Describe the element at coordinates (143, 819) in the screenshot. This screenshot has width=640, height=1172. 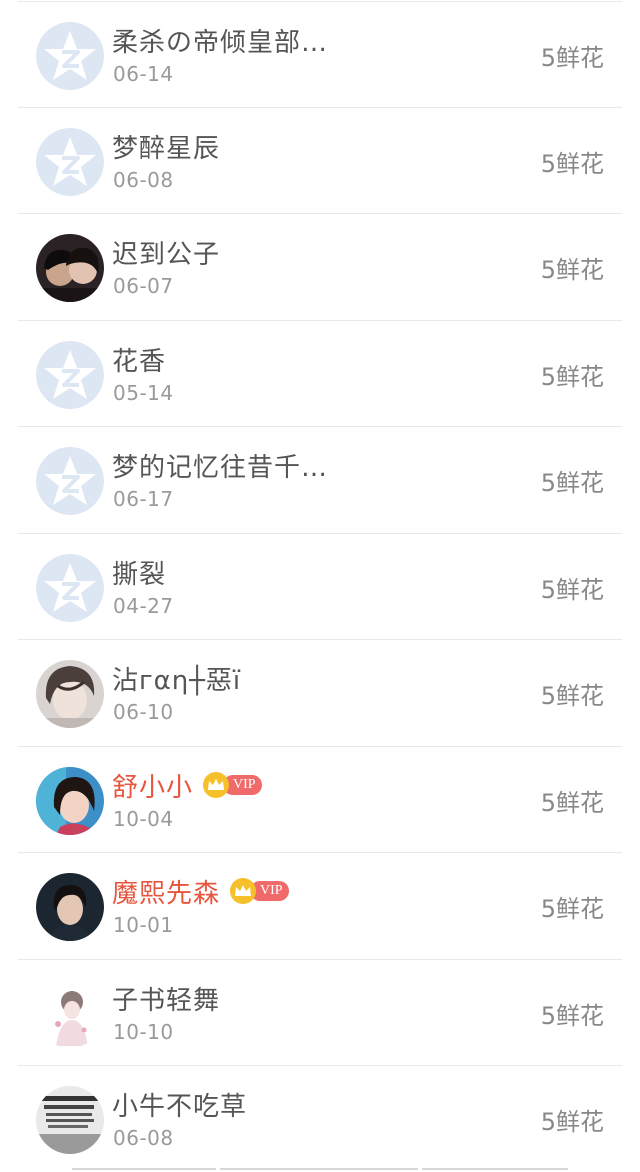
I see `gift-date: 10-04` at that location.